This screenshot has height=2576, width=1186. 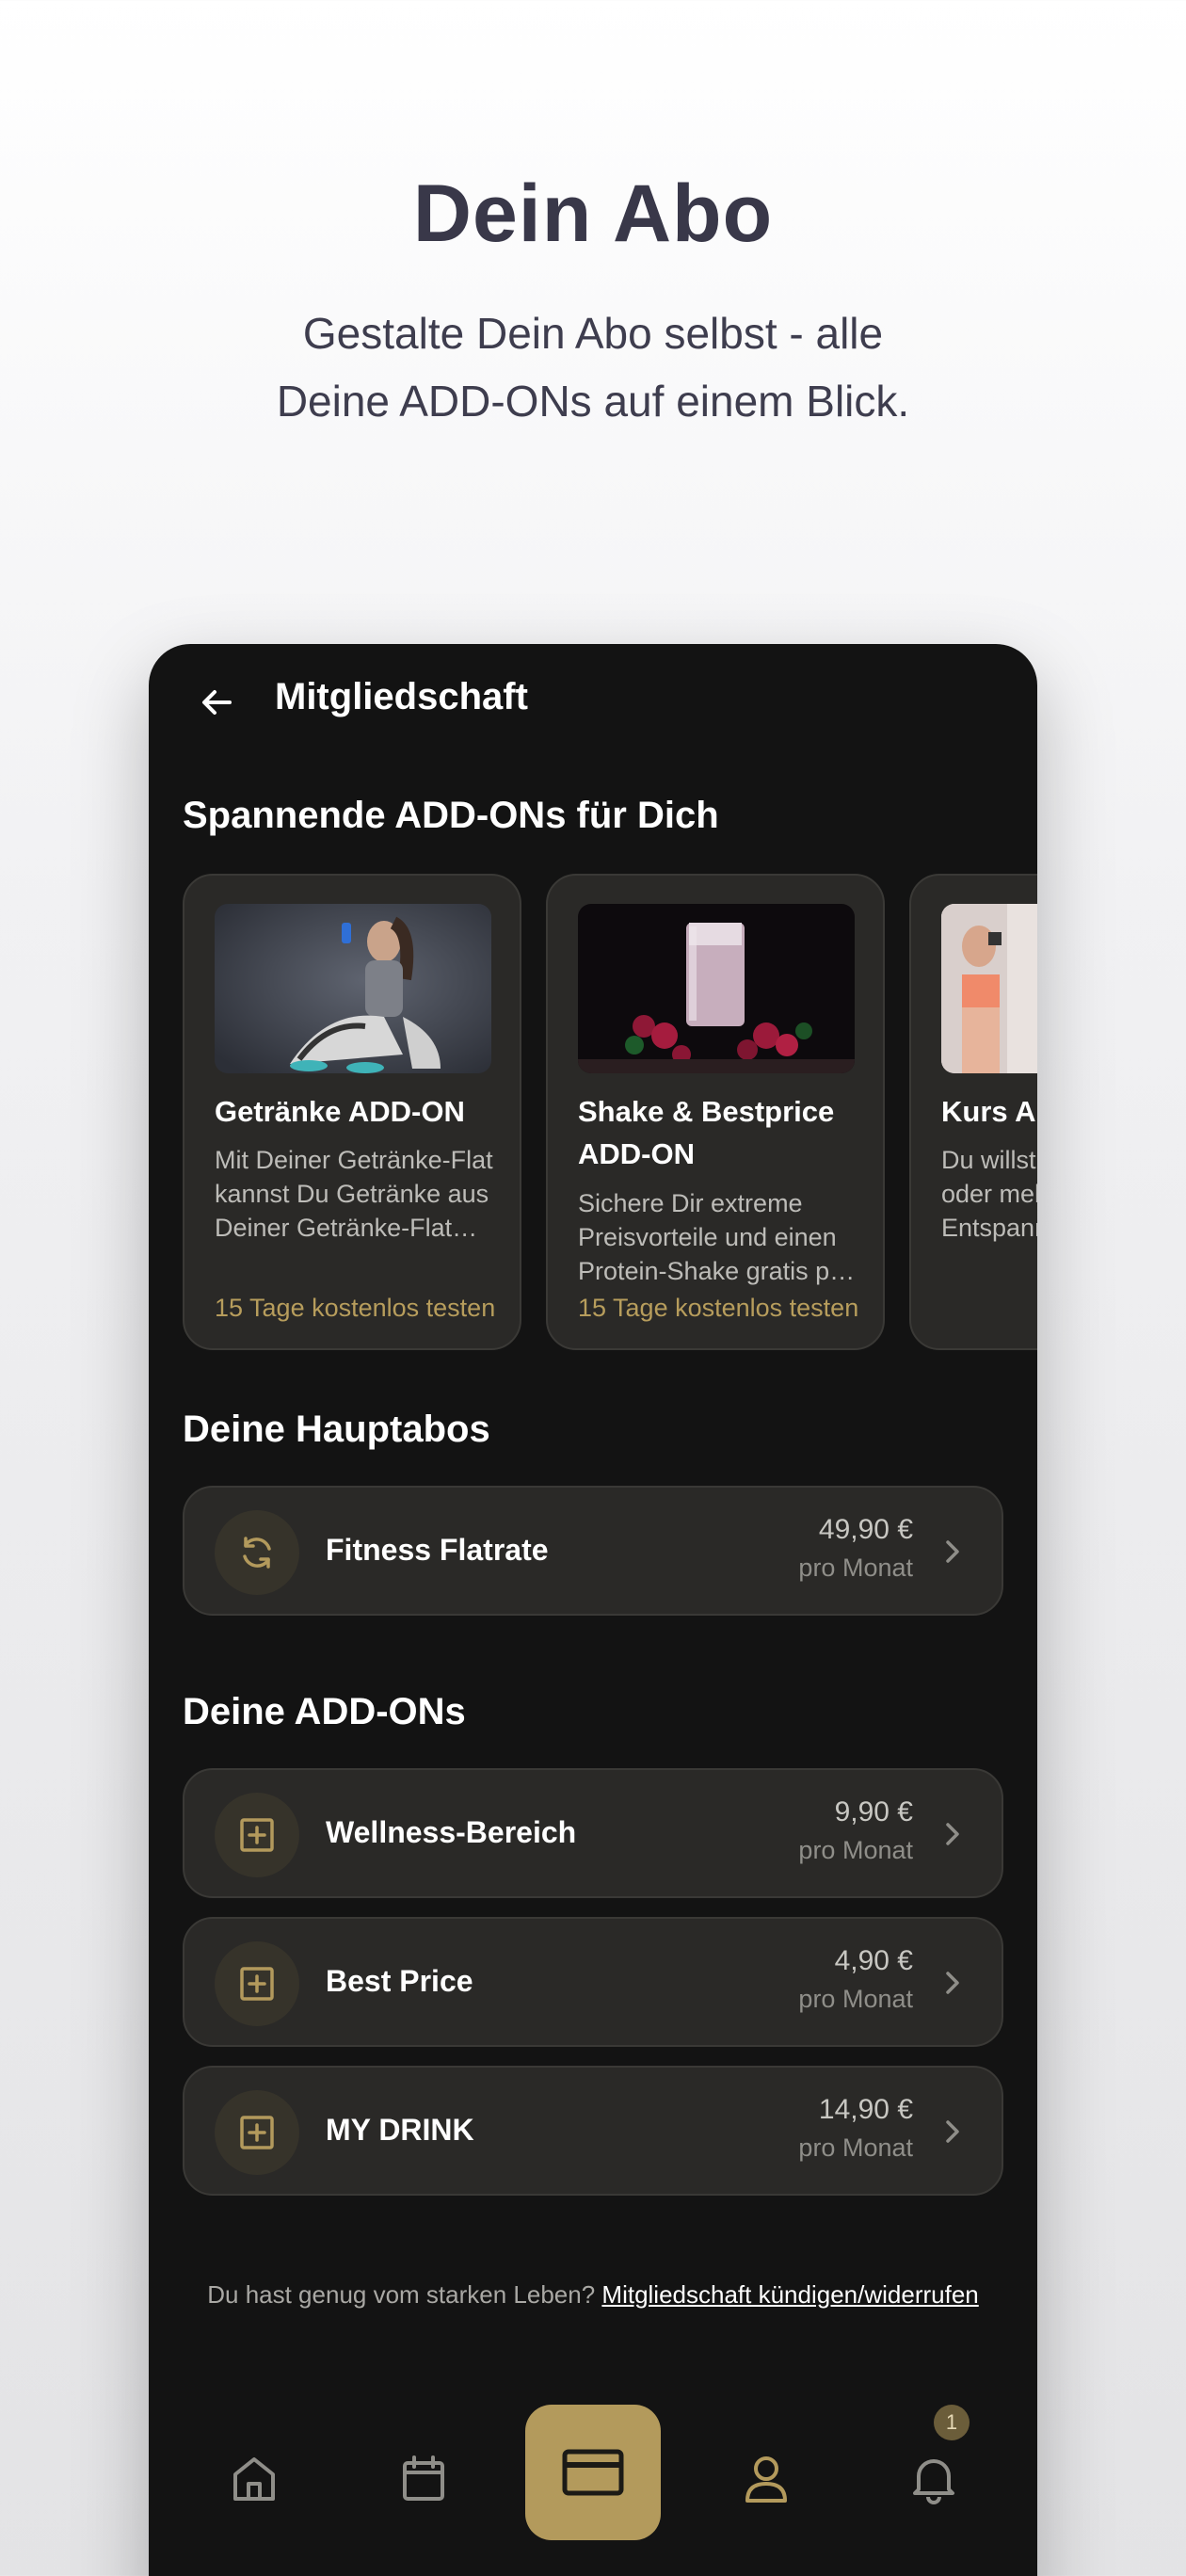 I want to click on addons-title: Deine ADD-ONs, so click(x=324, y=1711).